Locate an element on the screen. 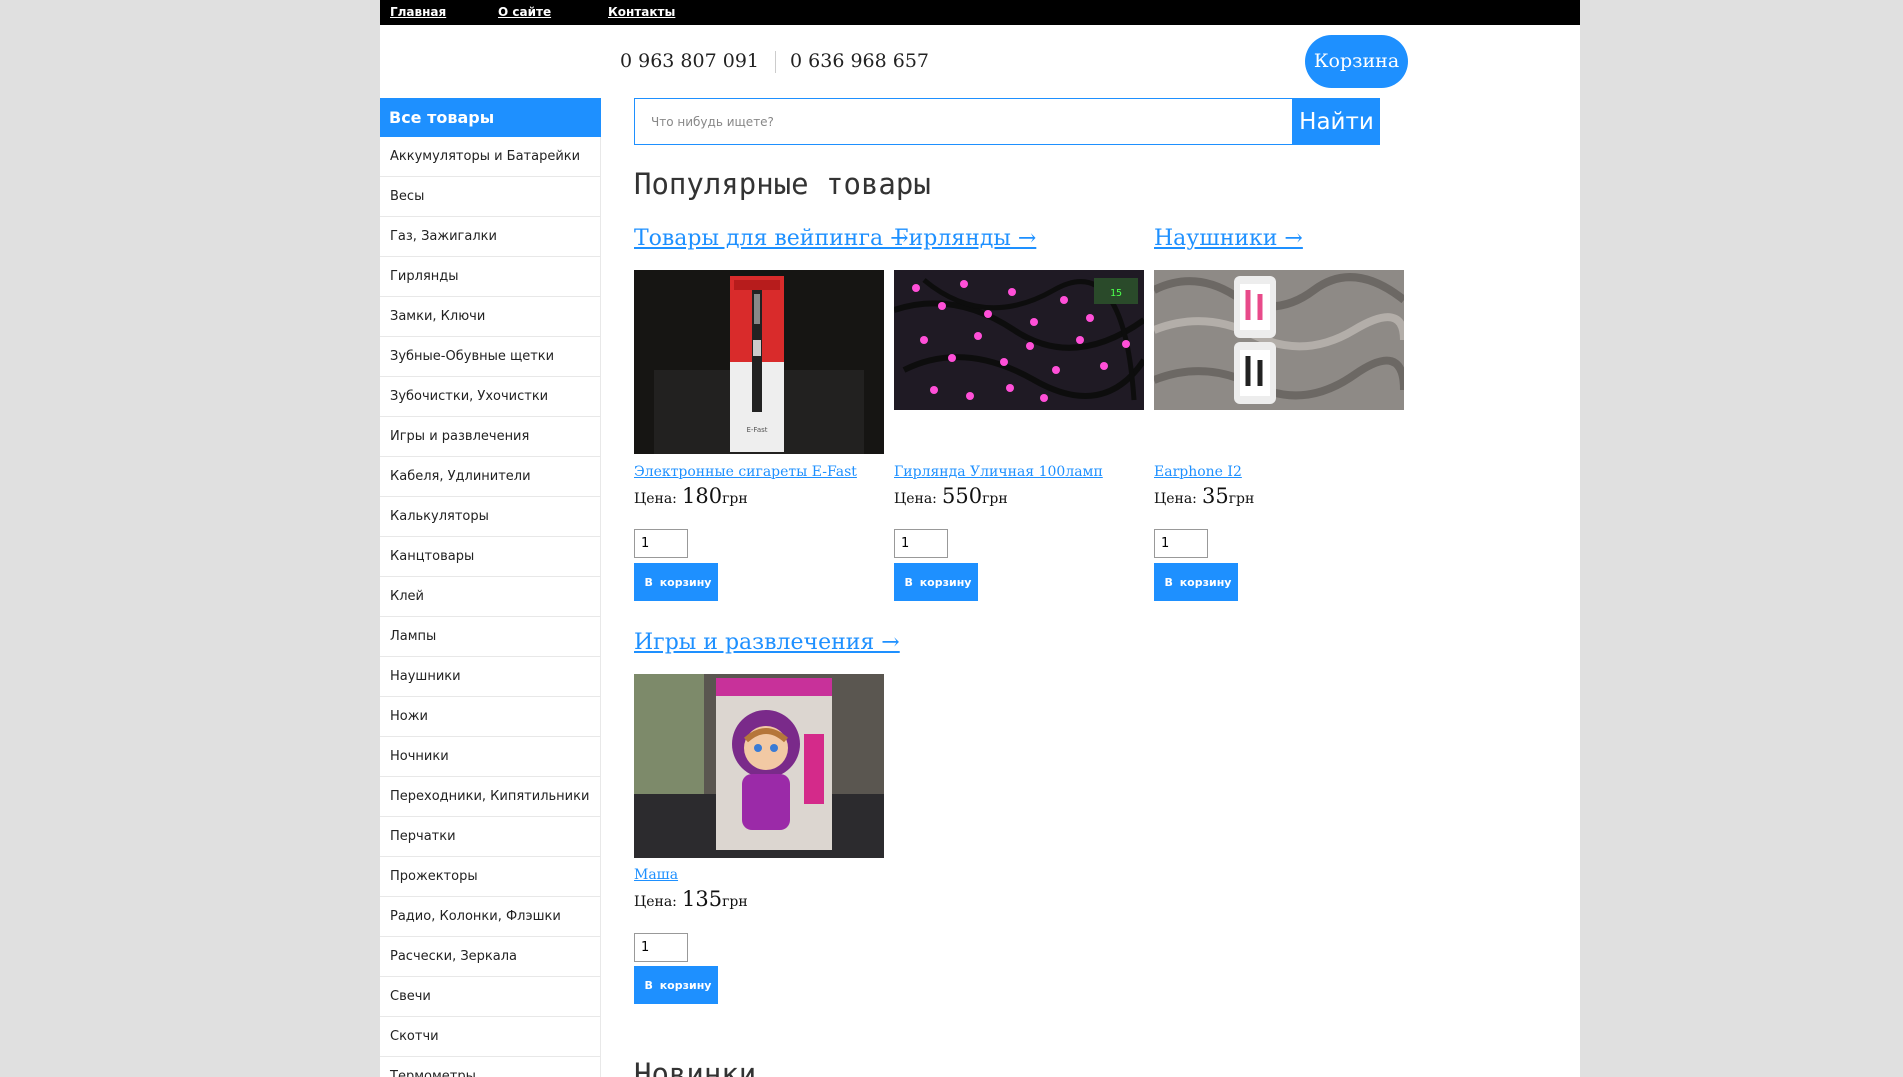 This screenshot has height=1077, width=1903. product-price: Цена: 550грн is located at coordinates (951, 496).